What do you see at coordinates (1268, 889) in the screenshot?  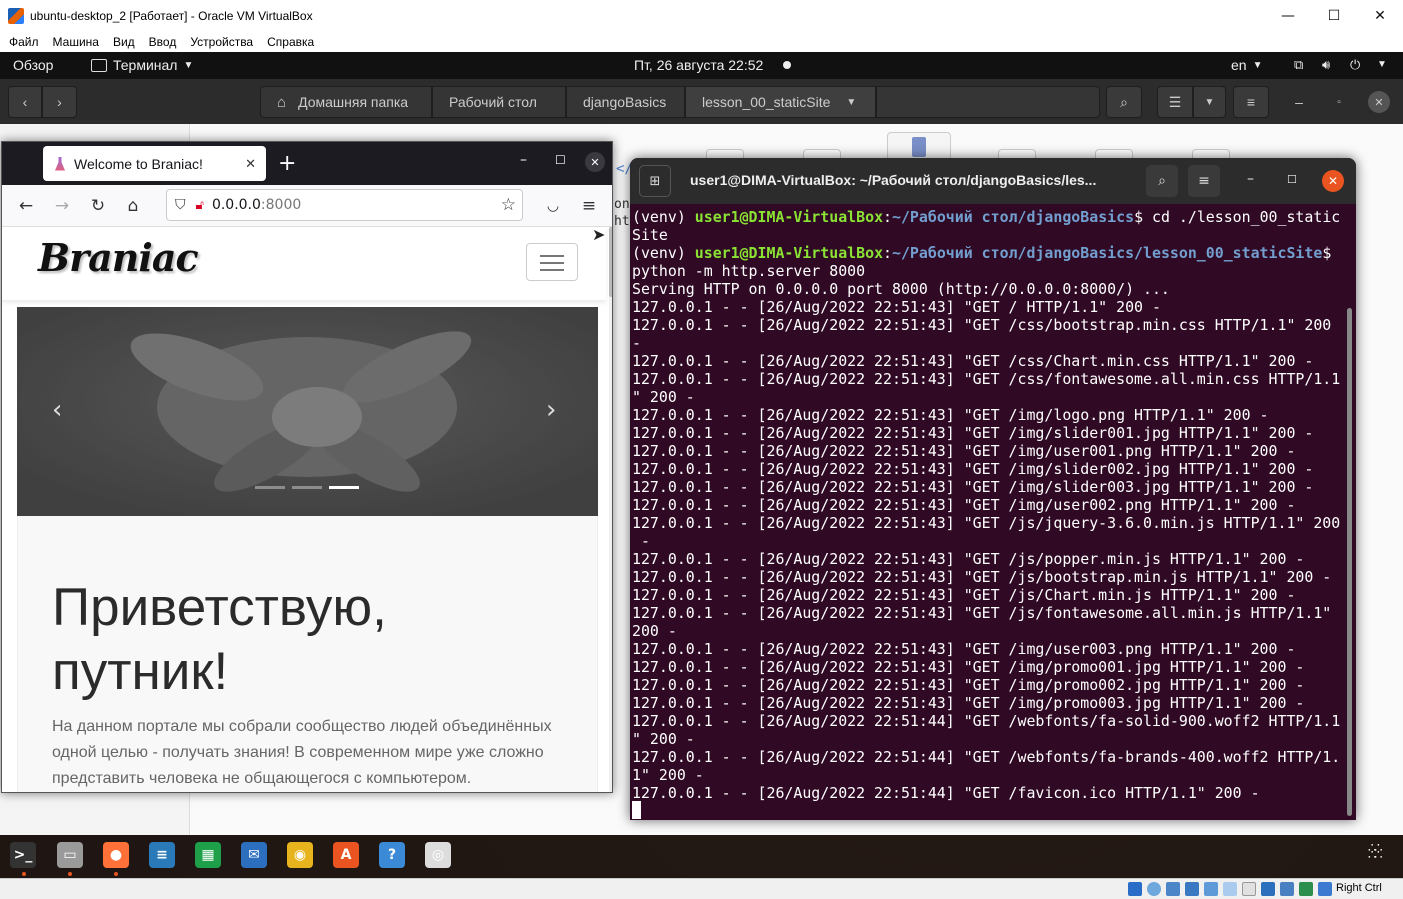 I see `recording-icon` at bounding box center [1268, 889].